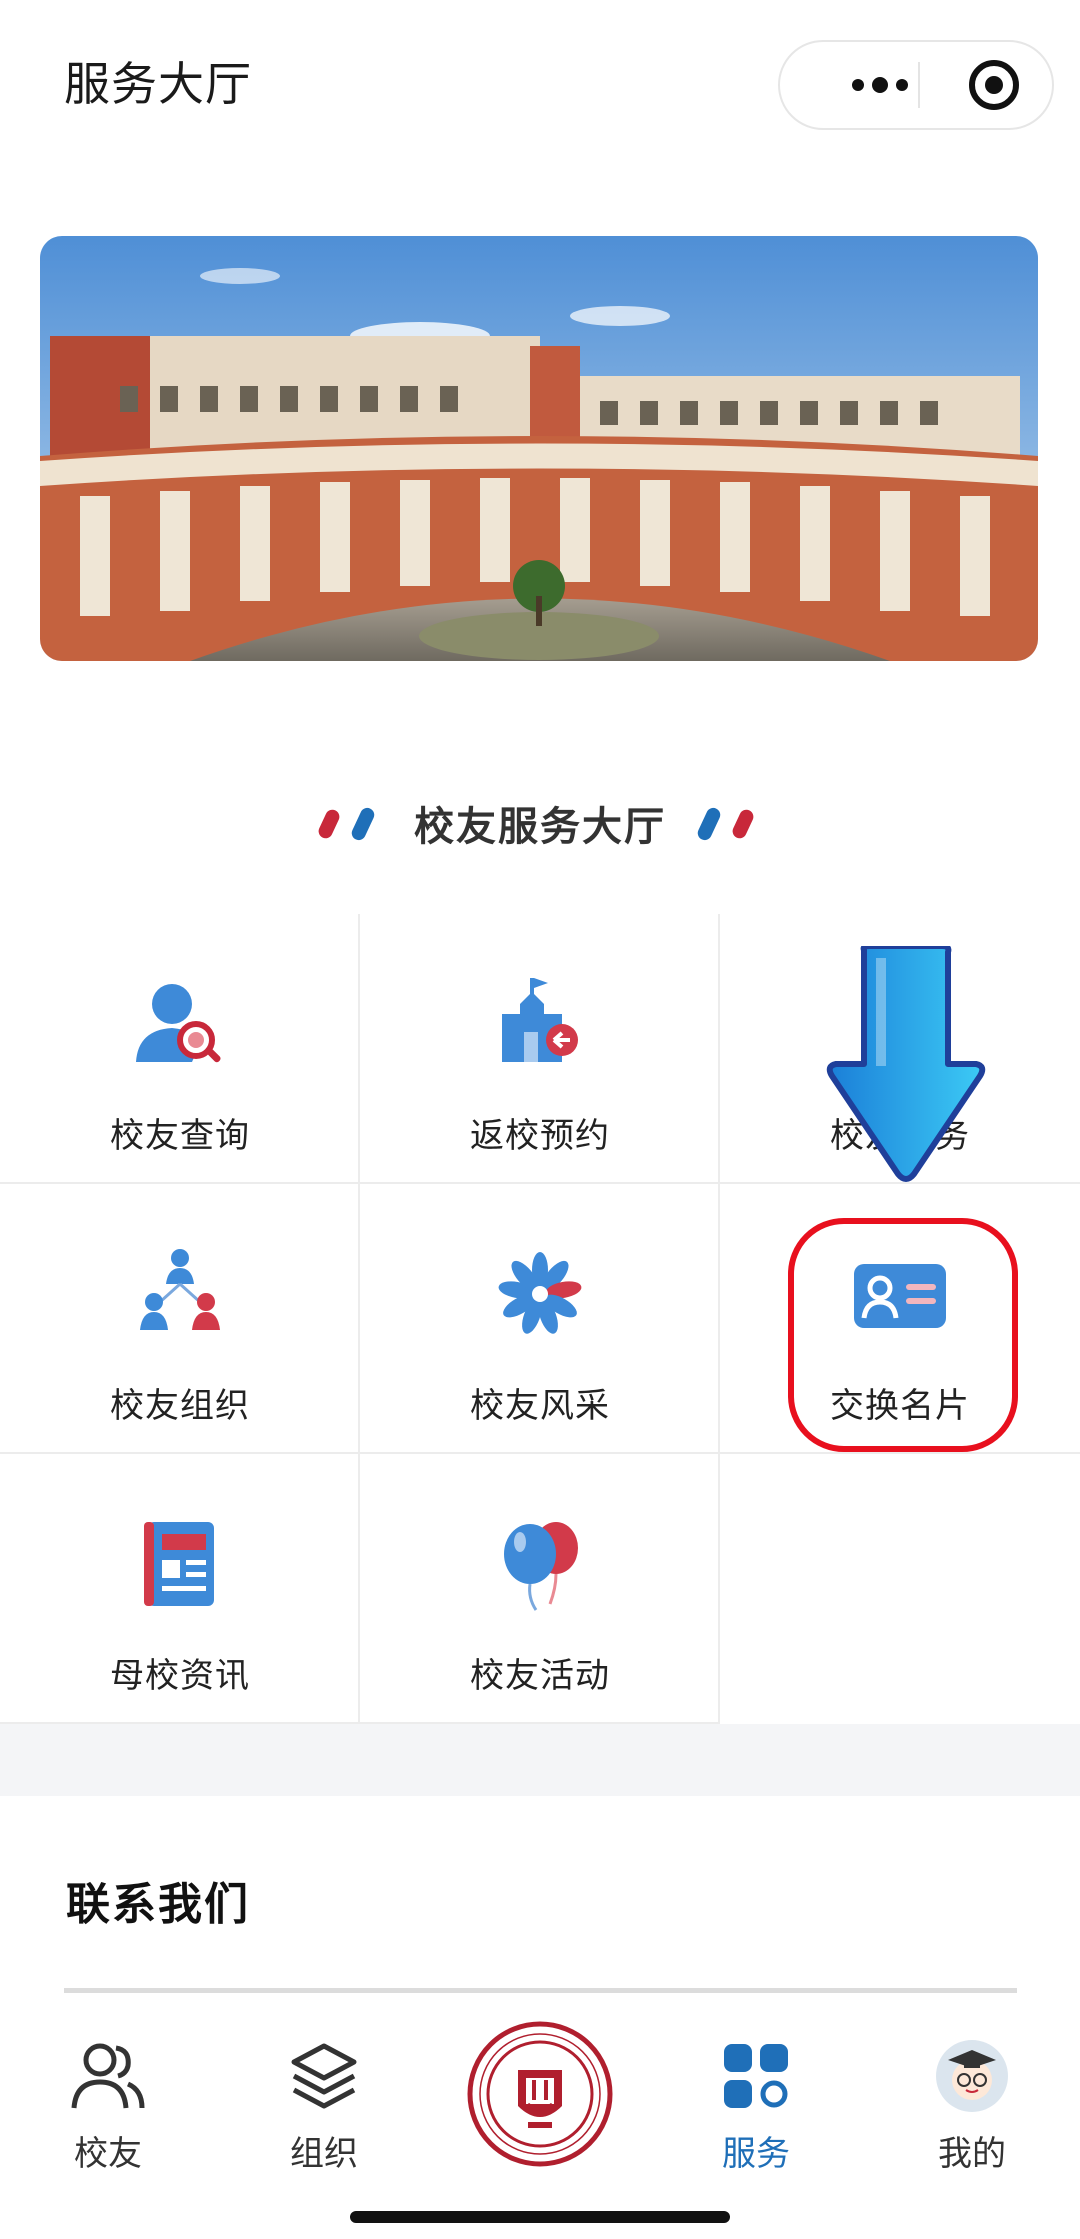 The image size is (1080, 2239). What do you see at coordinates (180, 1406) in the screenshot?
I see `alumni-organization-label: 校友组织` at bounding box center [180, 1406].